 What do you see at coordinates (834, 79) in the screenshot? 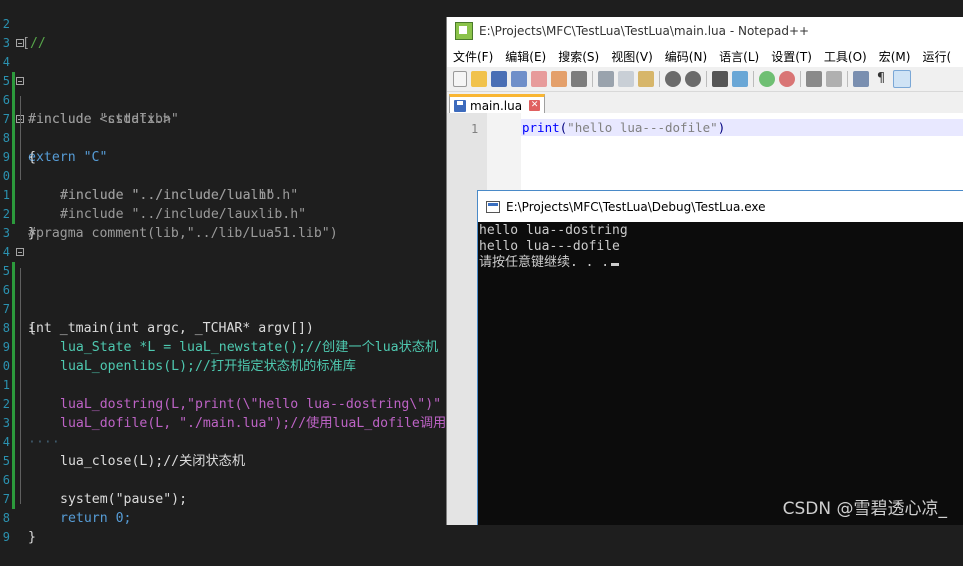
I see `word-wrap-icon` at bounding box center [834, 79].